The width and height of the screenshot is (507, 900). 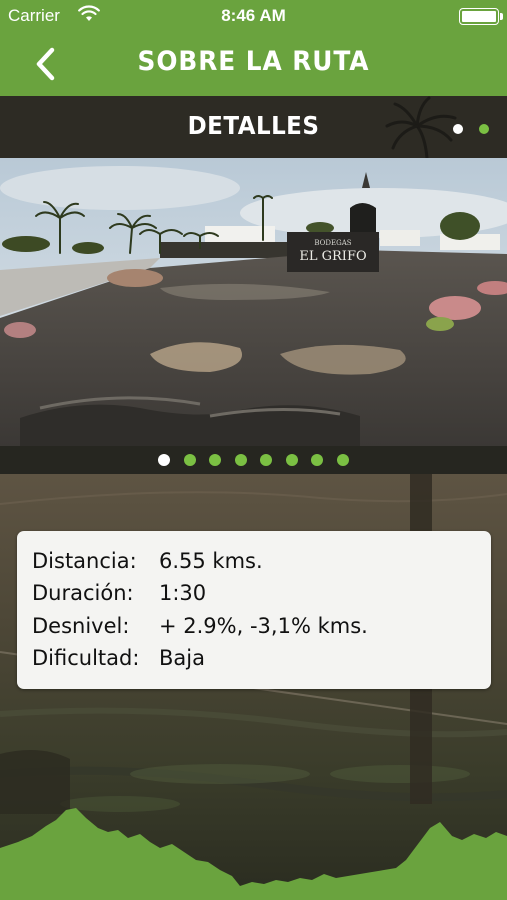 I want to click on battery-icon, so click(x=481, y=16).